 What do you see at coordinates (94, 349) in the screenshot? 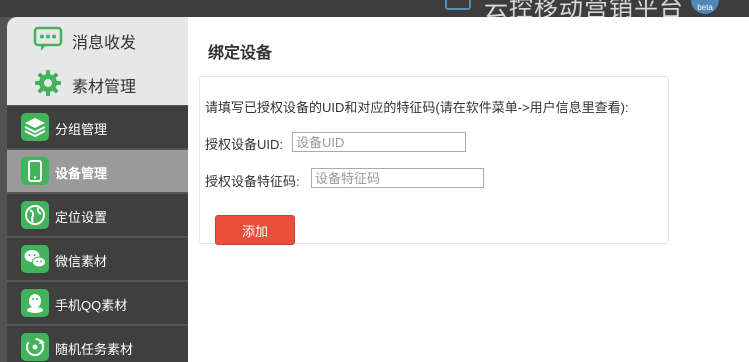
I see `sidebar-item-label: 随机任务素材` at bounding box center [94, 349].